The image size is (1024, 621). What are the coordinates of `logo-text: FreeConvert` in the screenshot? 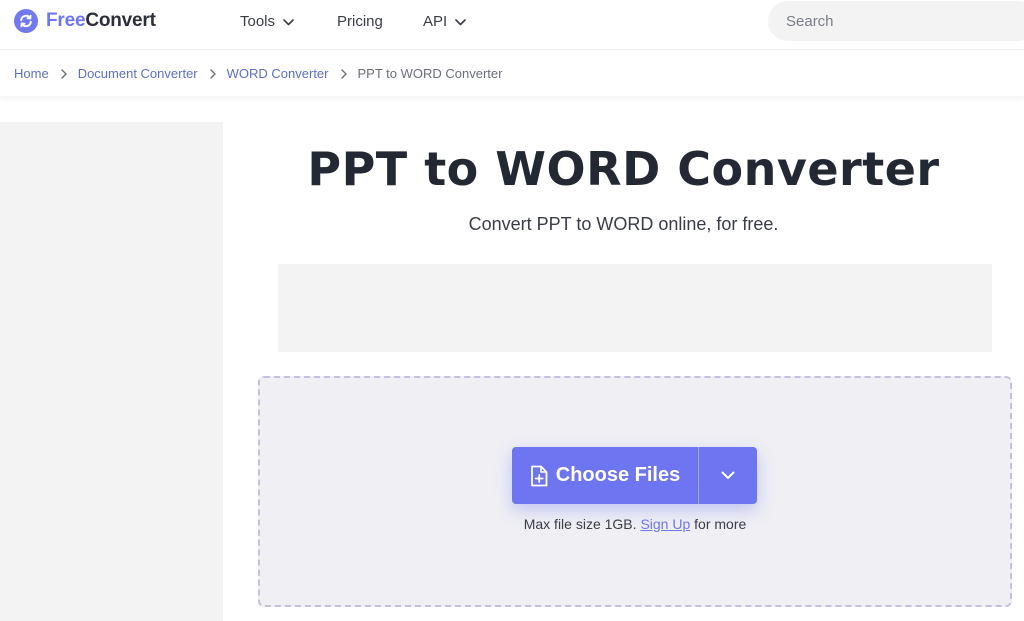 It's located at (101, 21).